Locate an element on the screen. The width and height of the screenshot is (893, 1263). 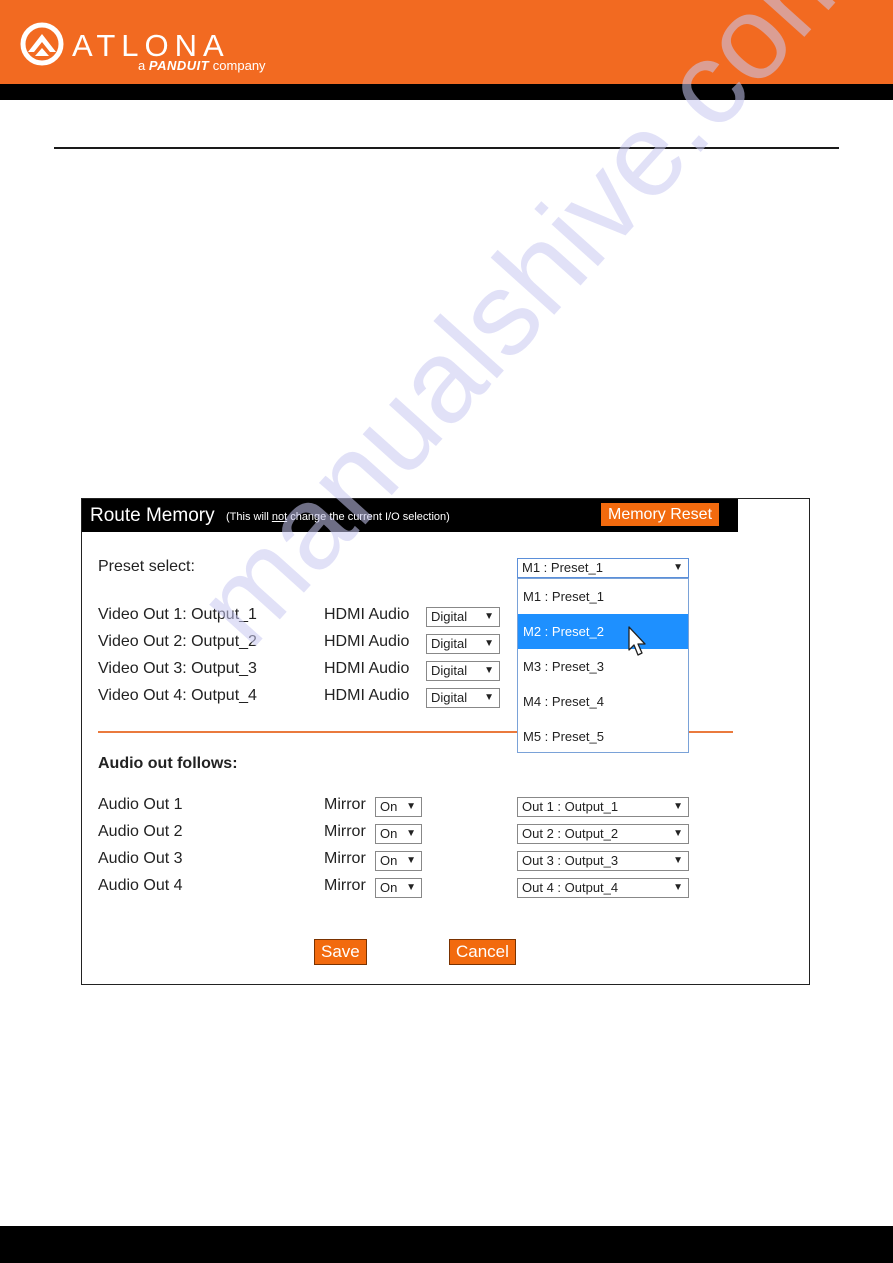
brand-name: ATLONA is located at coordinates (151, 45).